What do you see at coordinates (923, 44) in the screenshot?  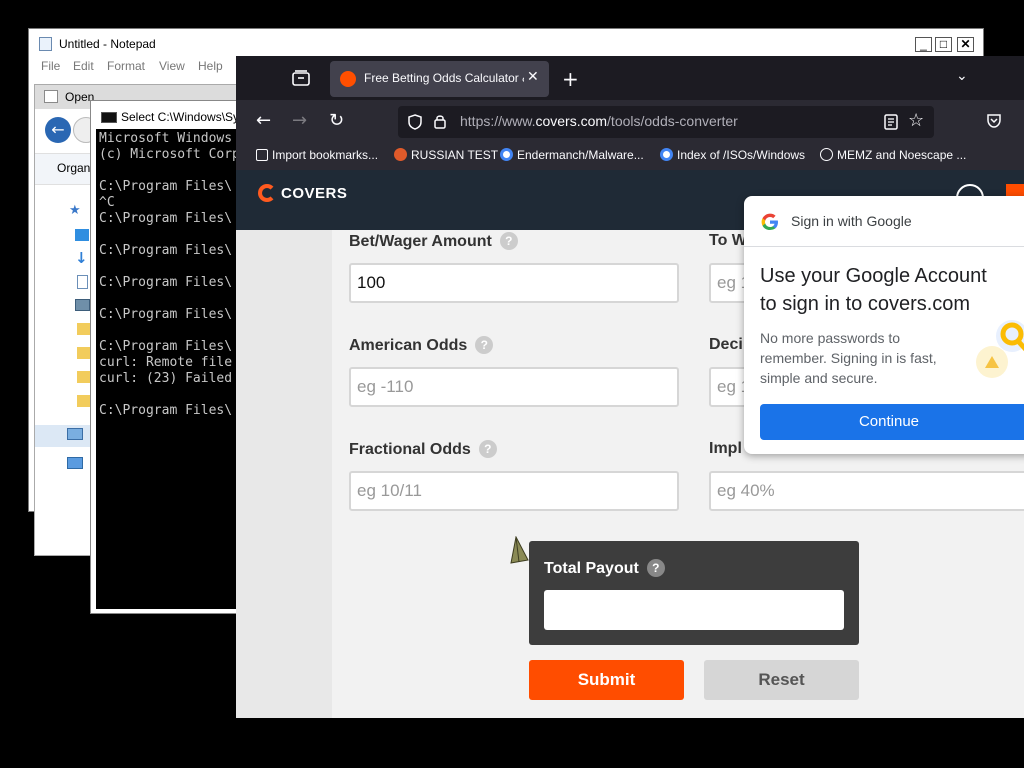 I see `minimize-button: _` at bounding box center [923, 44].